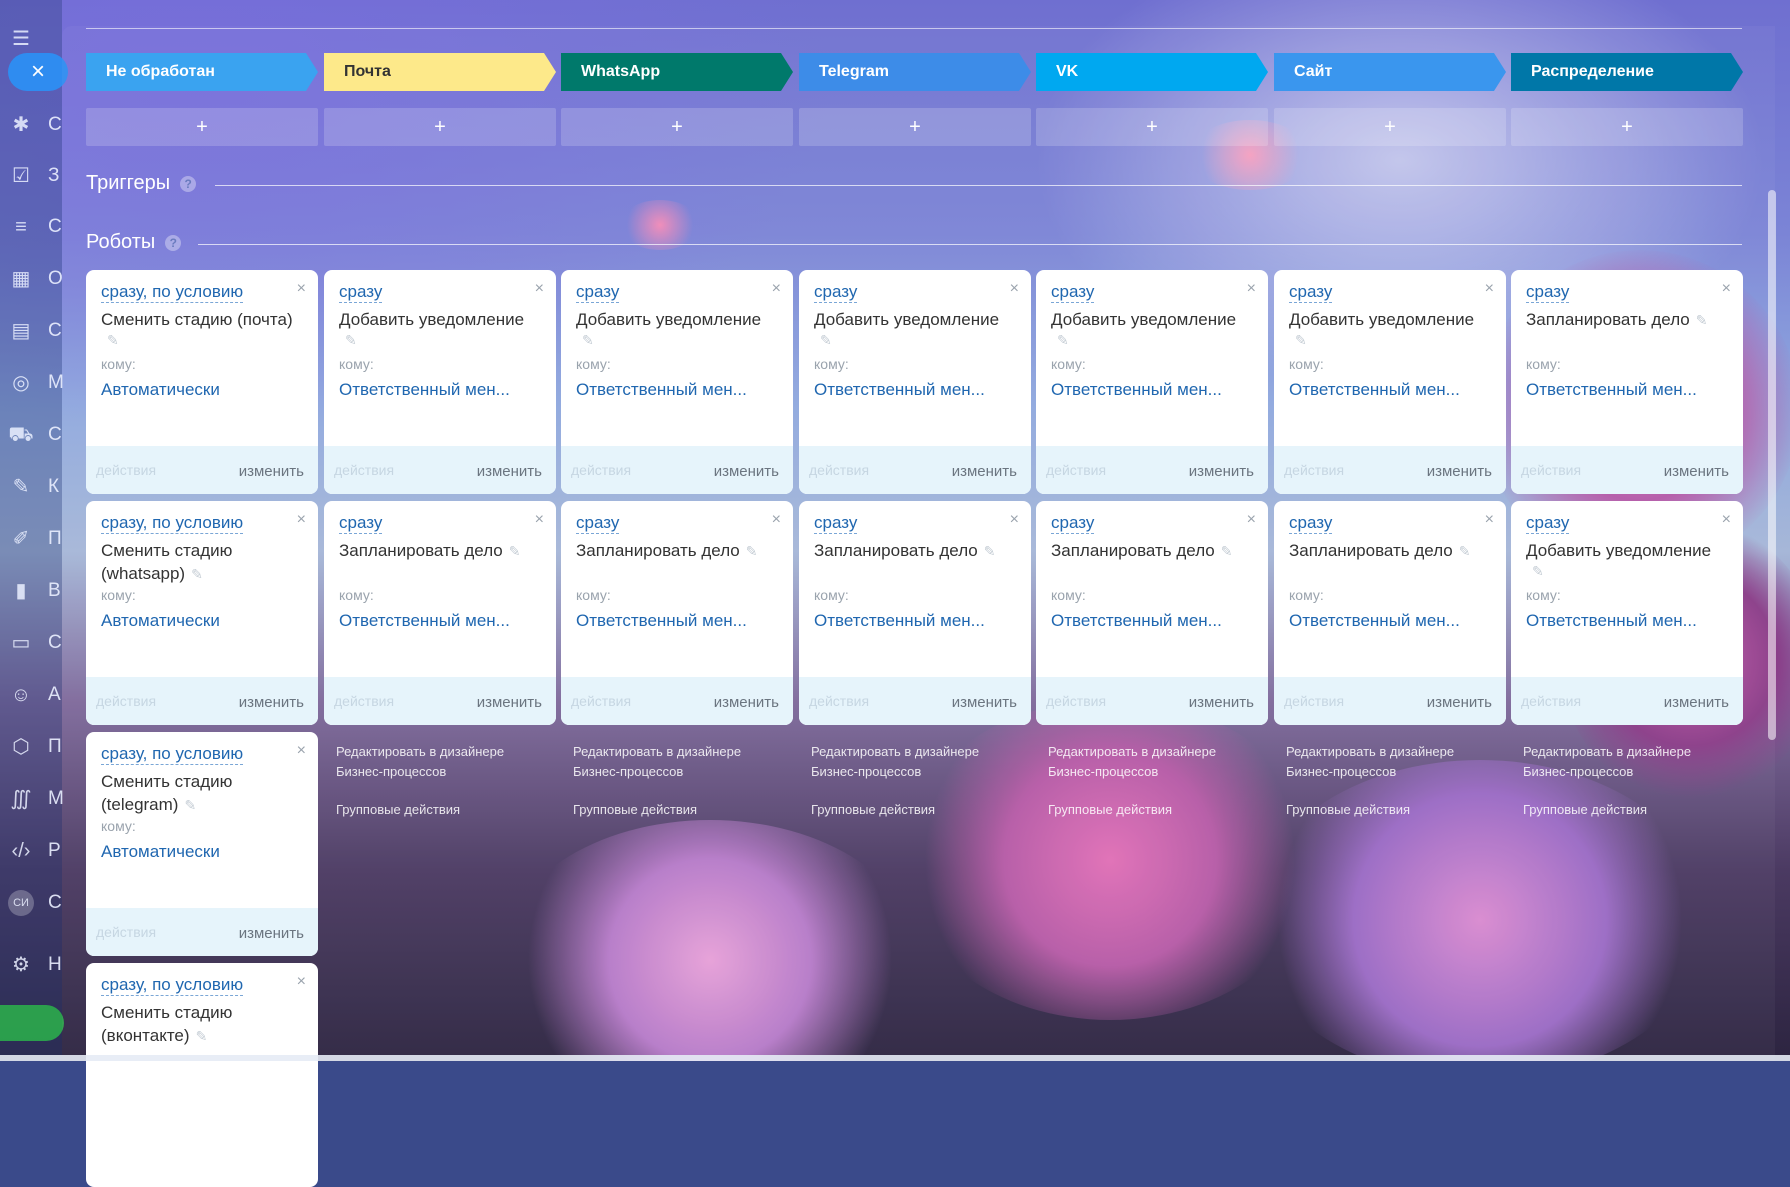 The image size is (1790, 1187). Describe the element at coordinates (38, 72) in the screenshot. I see `close-slider-button: ×` at that location.